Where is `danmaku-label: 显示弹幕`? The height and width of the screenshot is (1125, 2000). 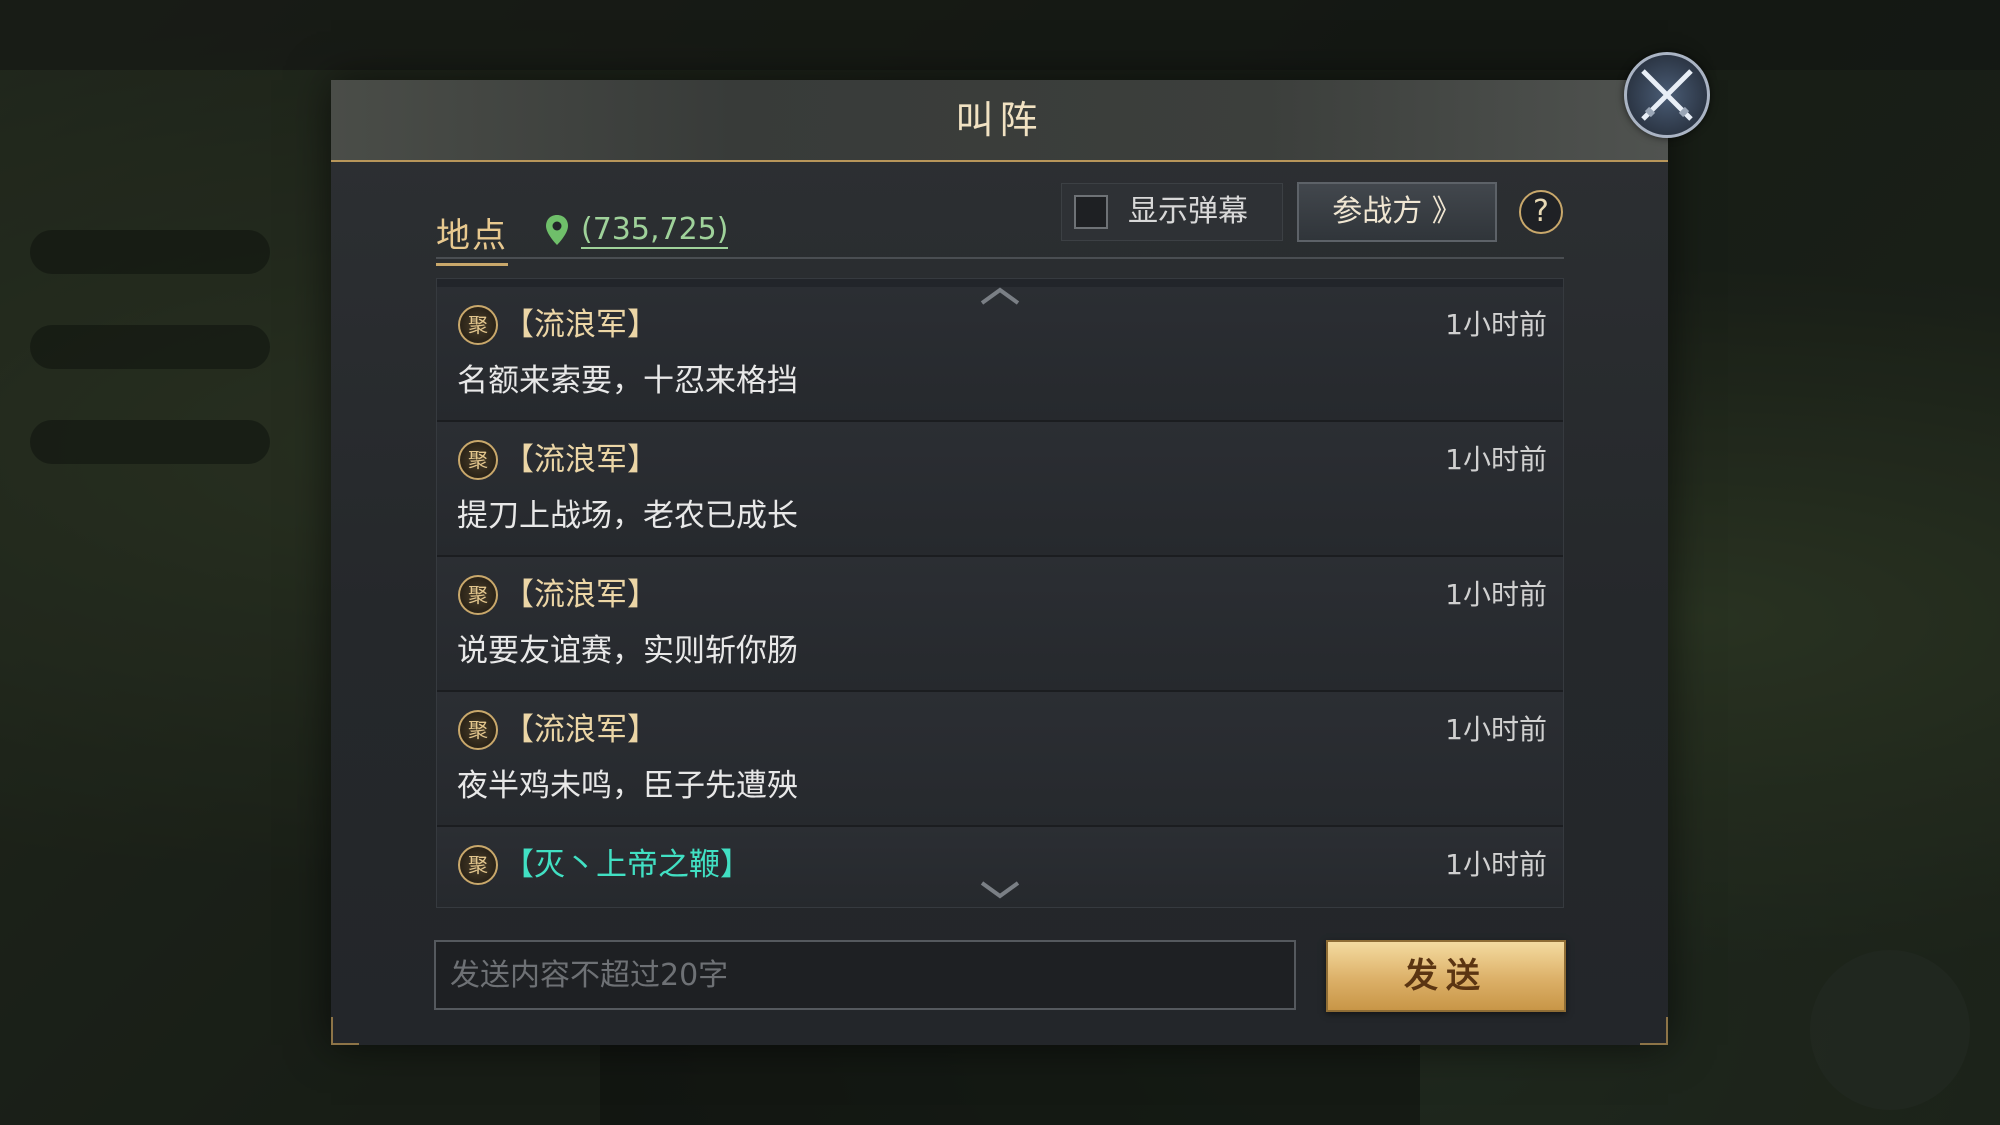 danmaku-label: 显示弹幕 is located at coordinates (1188, 211).